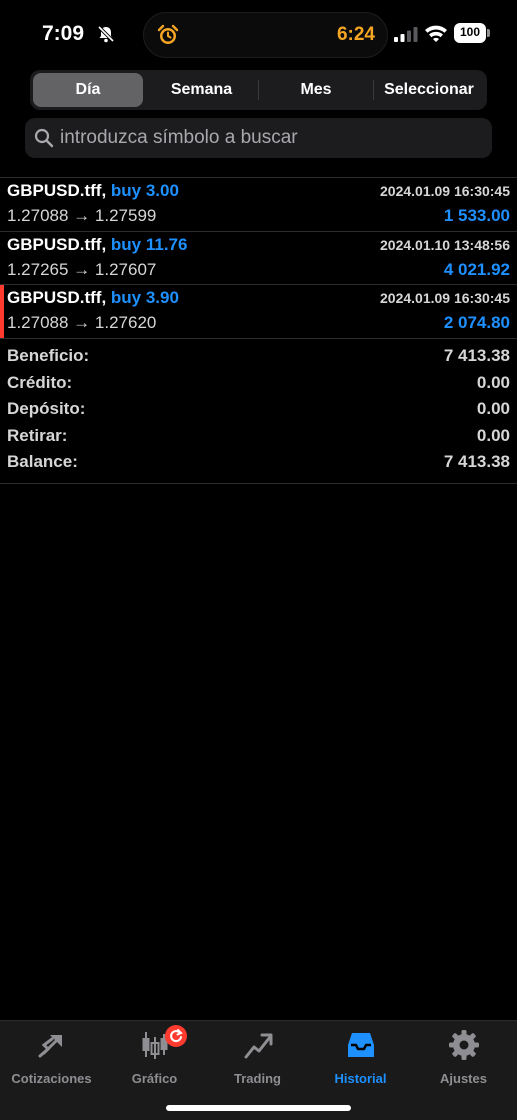 This screenshot has height=1120, width=517. I want to click on trade-type: buy 11.76, so click(149, 244).